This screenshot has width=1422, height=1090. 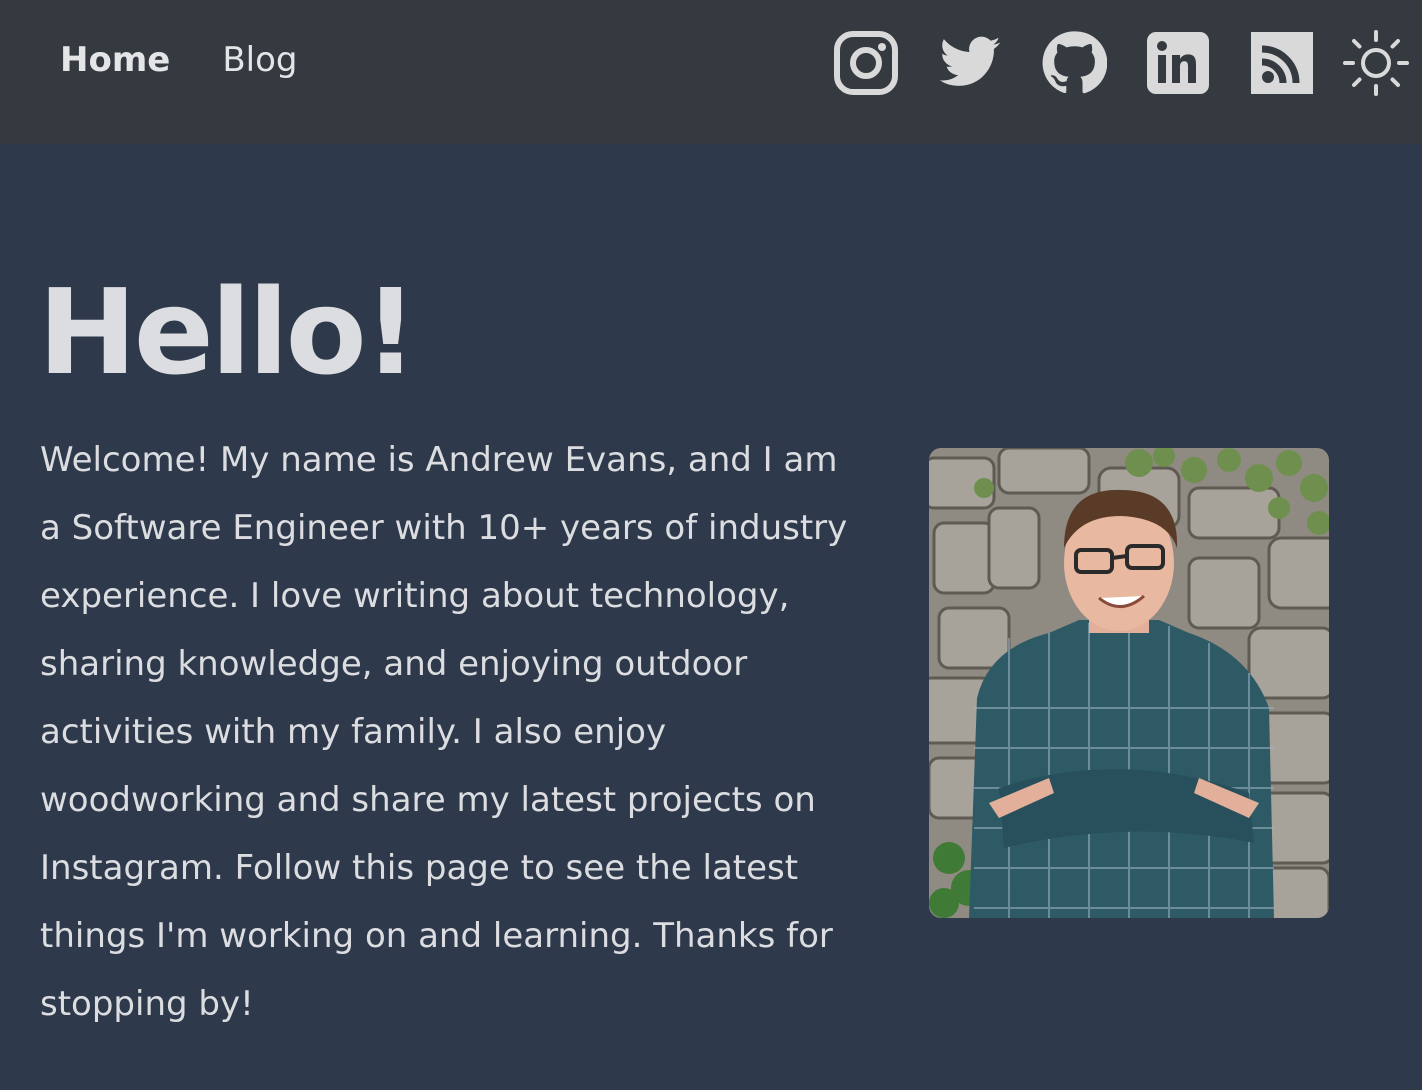 I want to click on main-nav: Home Blog, so click(x=178, y=60).